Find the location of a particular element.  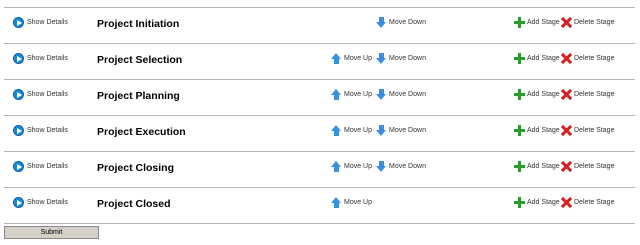

submit-button: Submit is located at coordinates (51, 232).